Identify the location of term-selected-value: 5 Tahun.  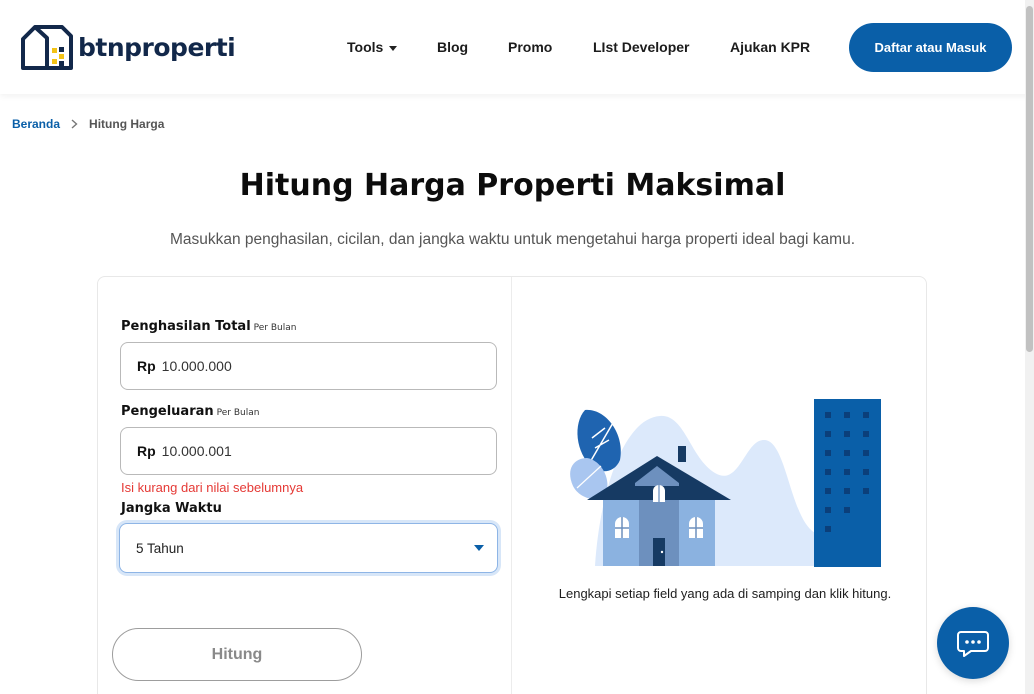
(160, 548).